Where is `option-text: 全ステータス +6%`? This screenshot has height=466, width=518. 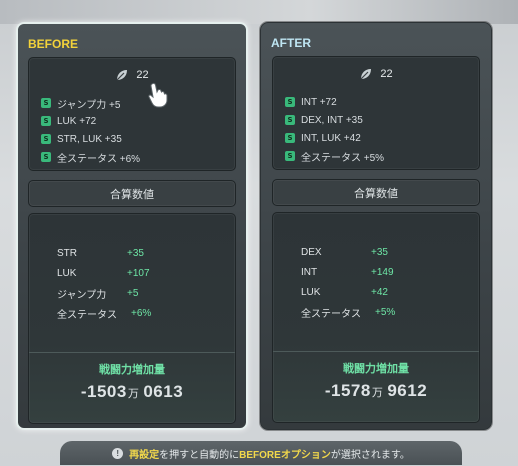 option-text: 全ステータス +6% is located at coordinates (99, 159).